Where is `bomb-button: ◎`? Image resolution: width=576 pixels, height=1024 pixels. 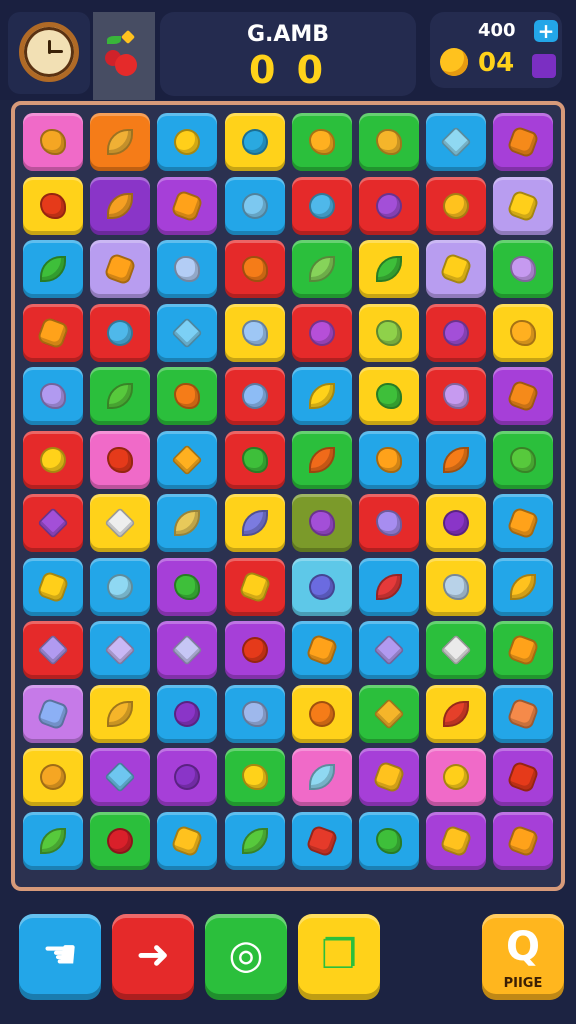
bomb-button: ◎ is located at coordinates (246, 957).